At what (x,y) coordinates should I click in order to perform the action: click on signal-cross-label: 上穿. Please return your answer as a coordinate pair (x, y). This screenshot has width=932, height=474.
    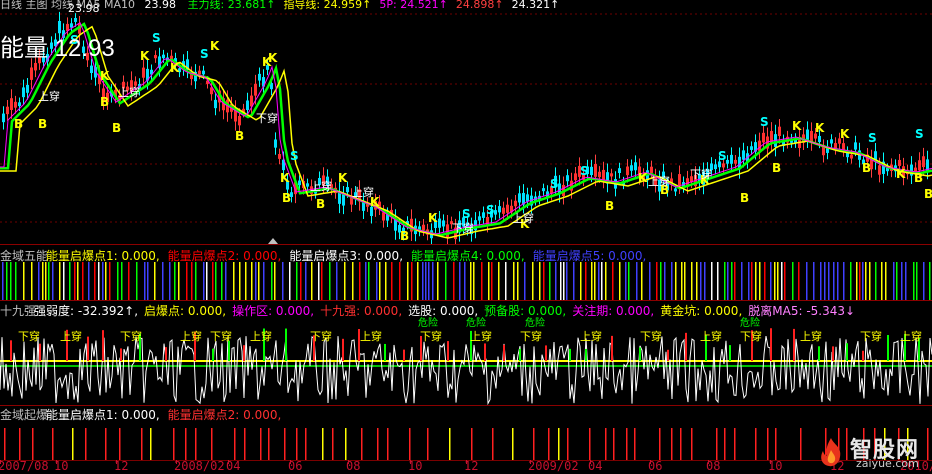
    Looking at the image, I should click on (523, 218).